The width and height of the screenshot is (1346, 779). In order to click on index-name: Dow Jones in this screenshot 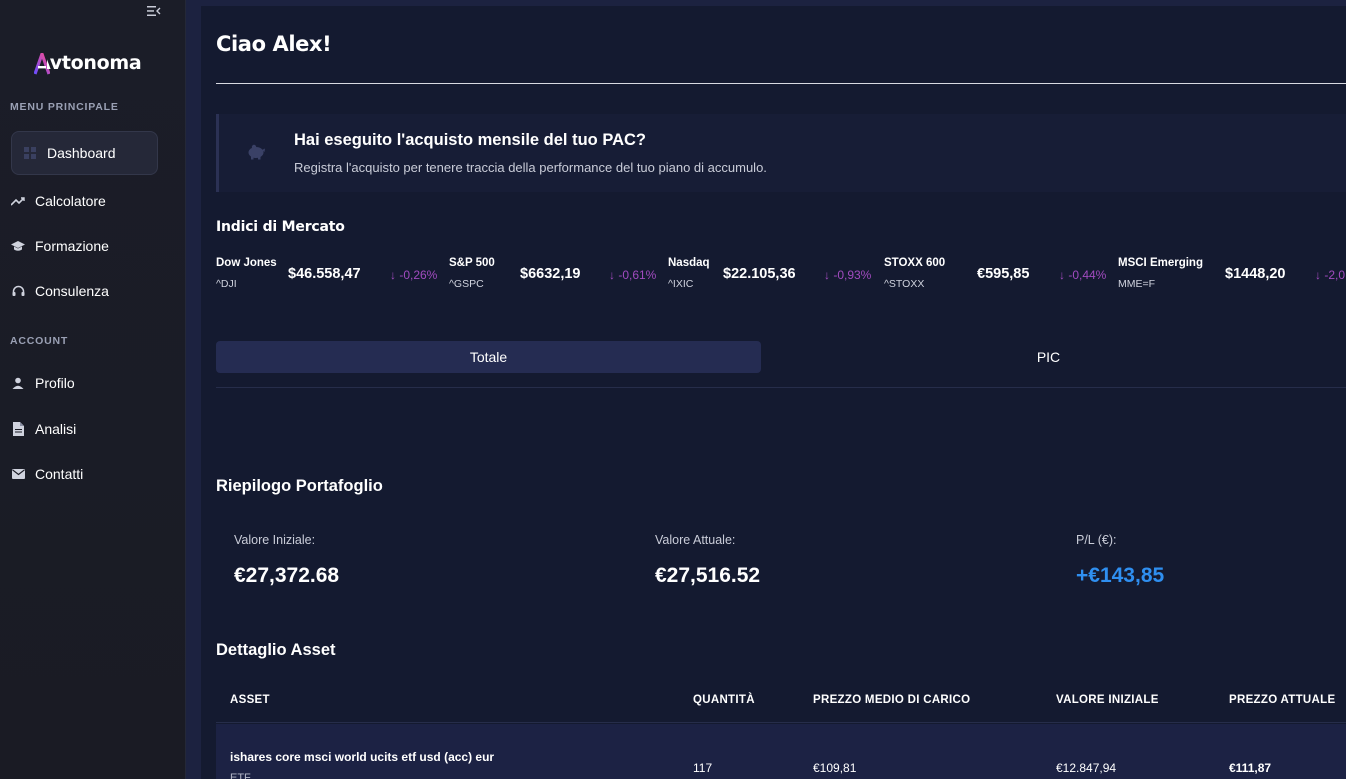, I will do `click(246, 263)`.